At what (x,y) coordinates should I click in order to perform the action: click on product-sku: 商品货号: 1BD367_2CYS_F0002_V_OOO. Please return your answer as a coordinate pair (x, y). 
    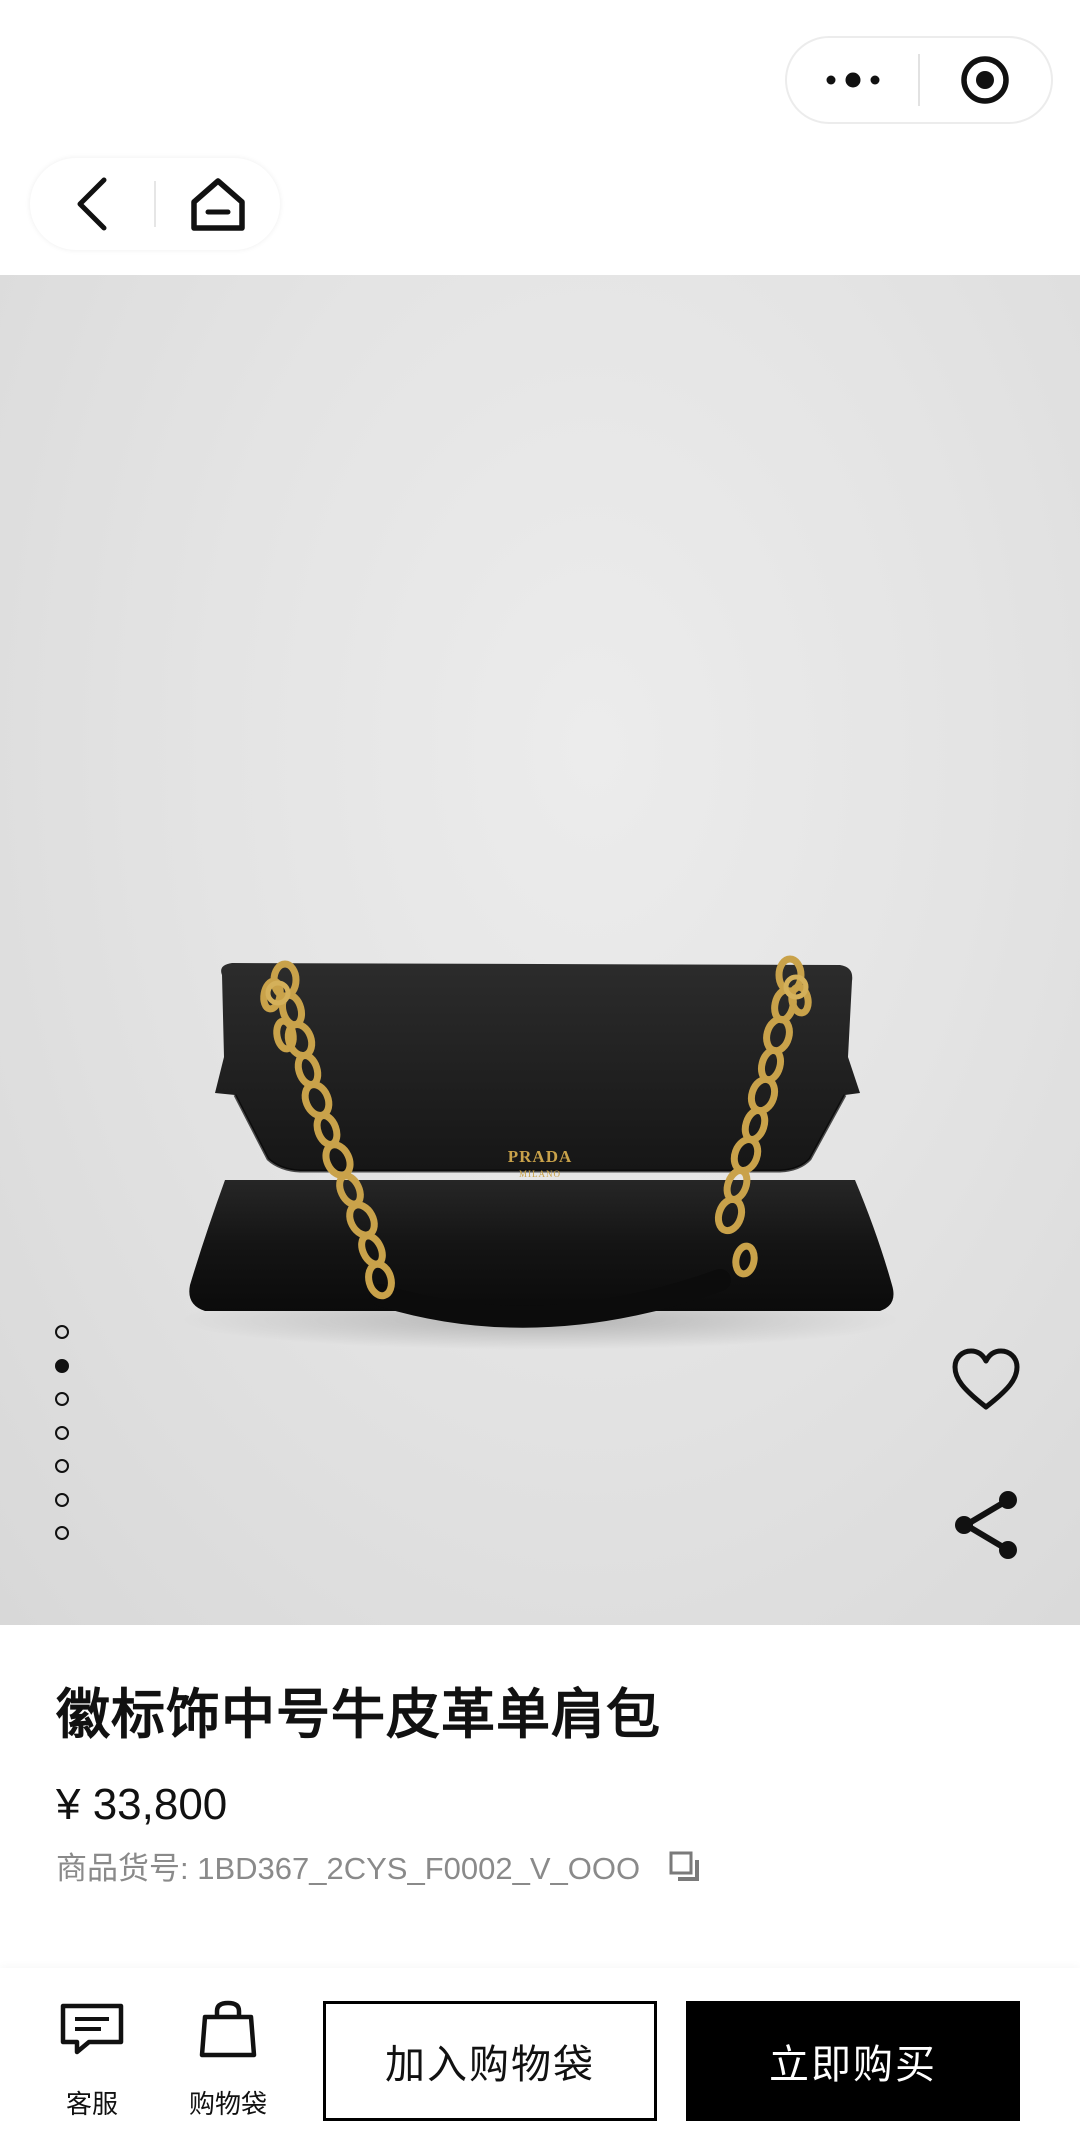
    Looking at the image, I should click on (348, 1868).